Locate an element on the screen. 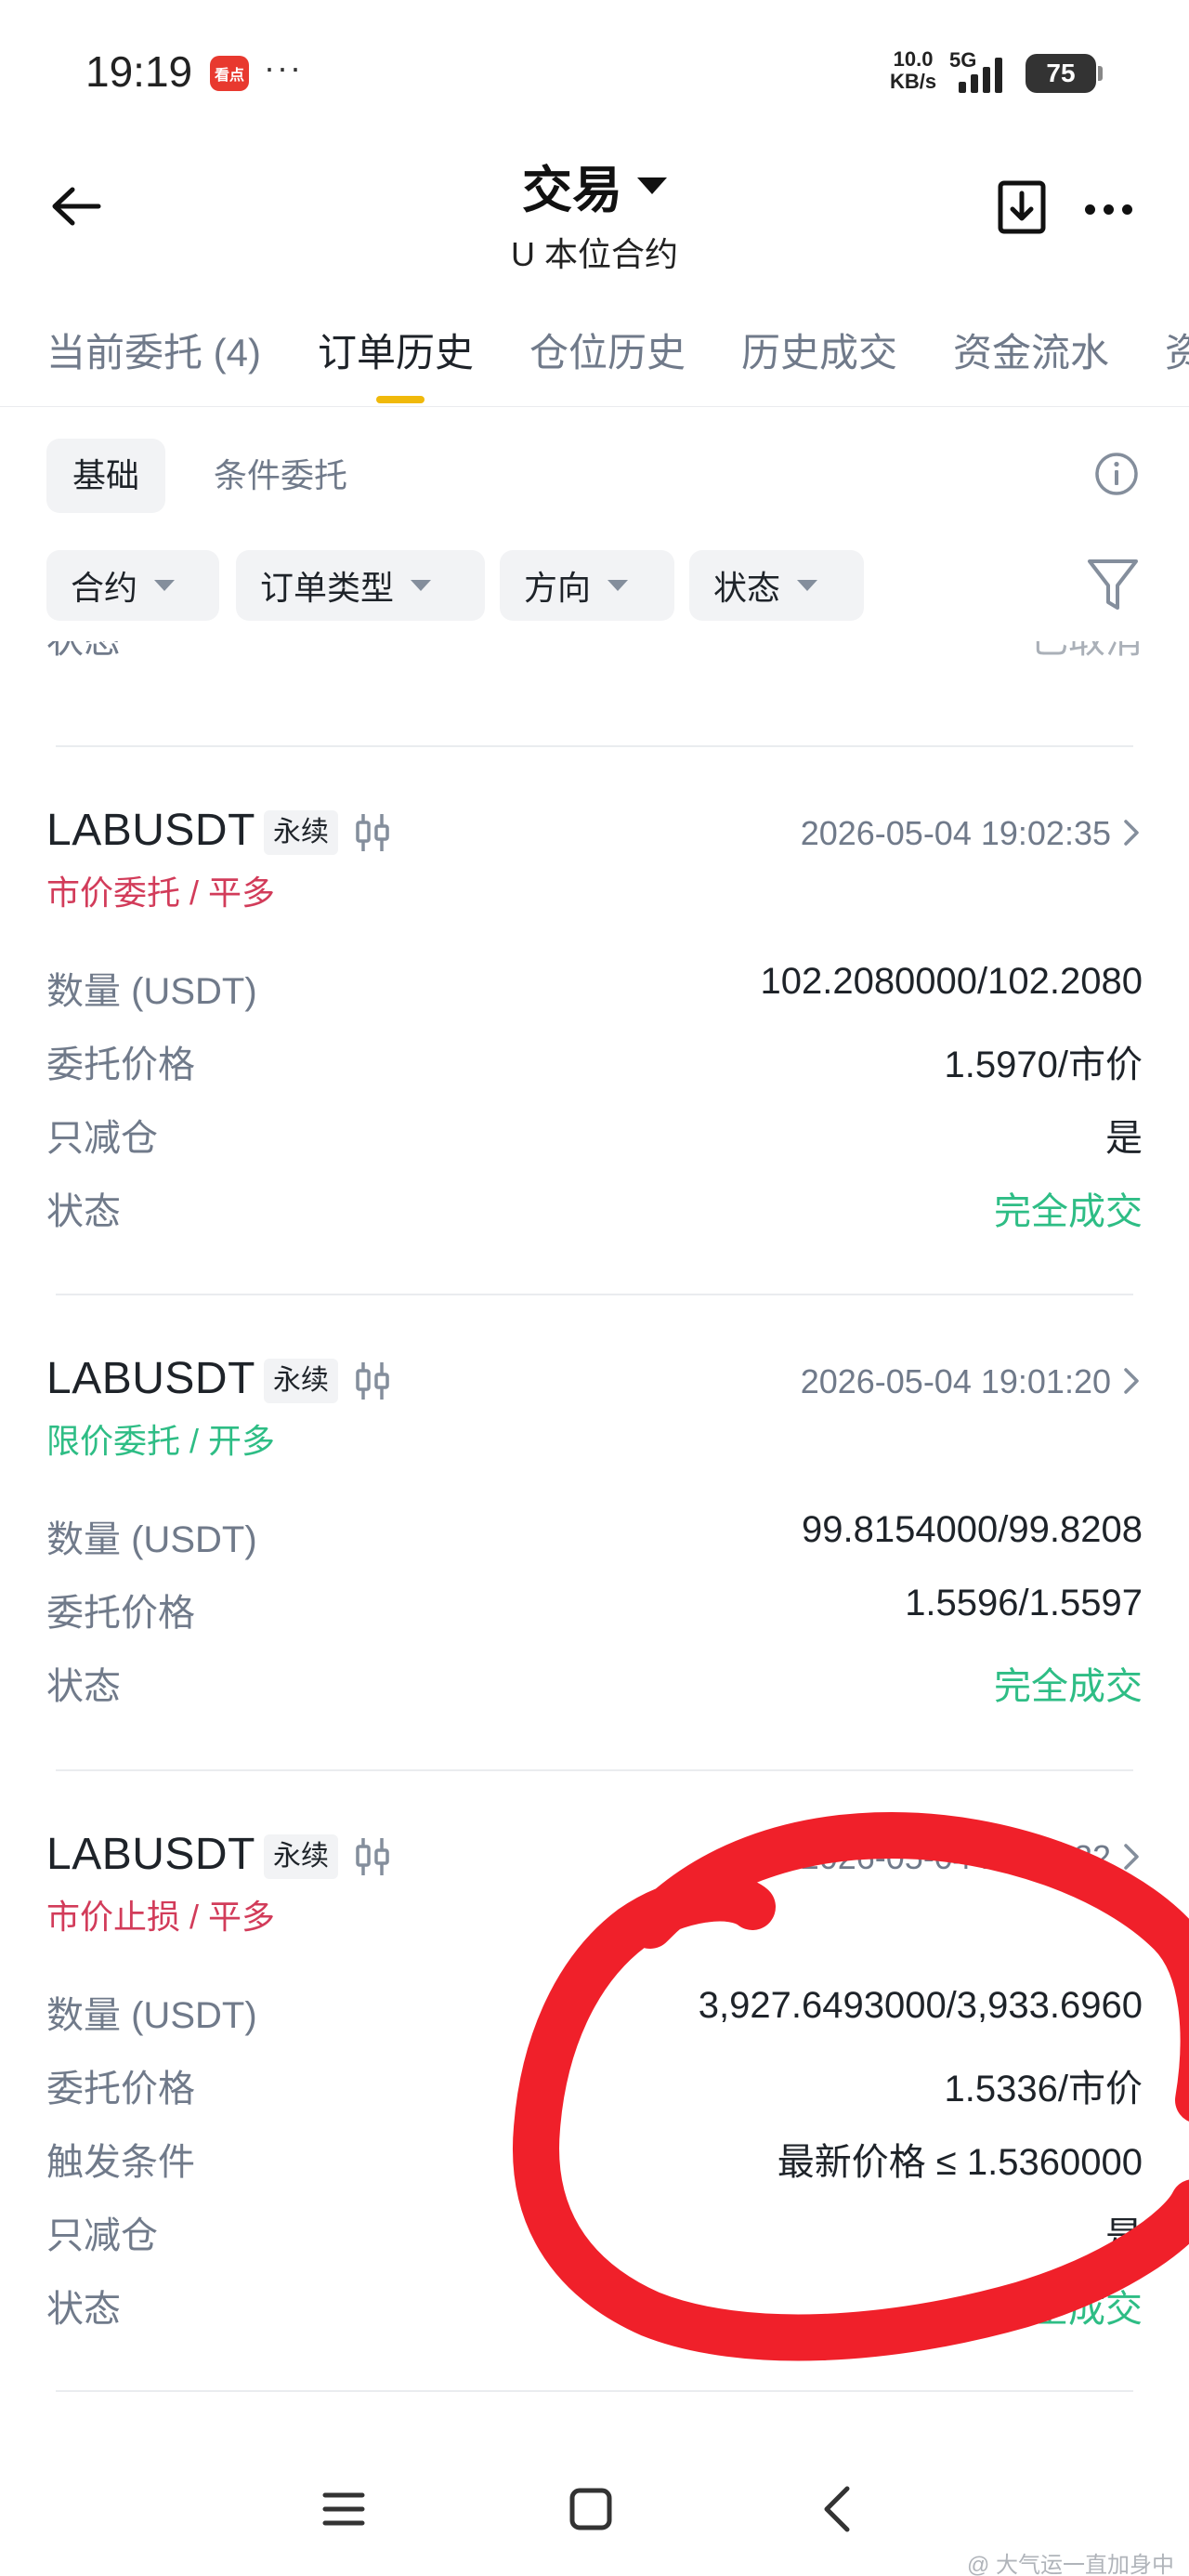  app-header: 交易 U 本位合约 is located at coordinates (594, 209).